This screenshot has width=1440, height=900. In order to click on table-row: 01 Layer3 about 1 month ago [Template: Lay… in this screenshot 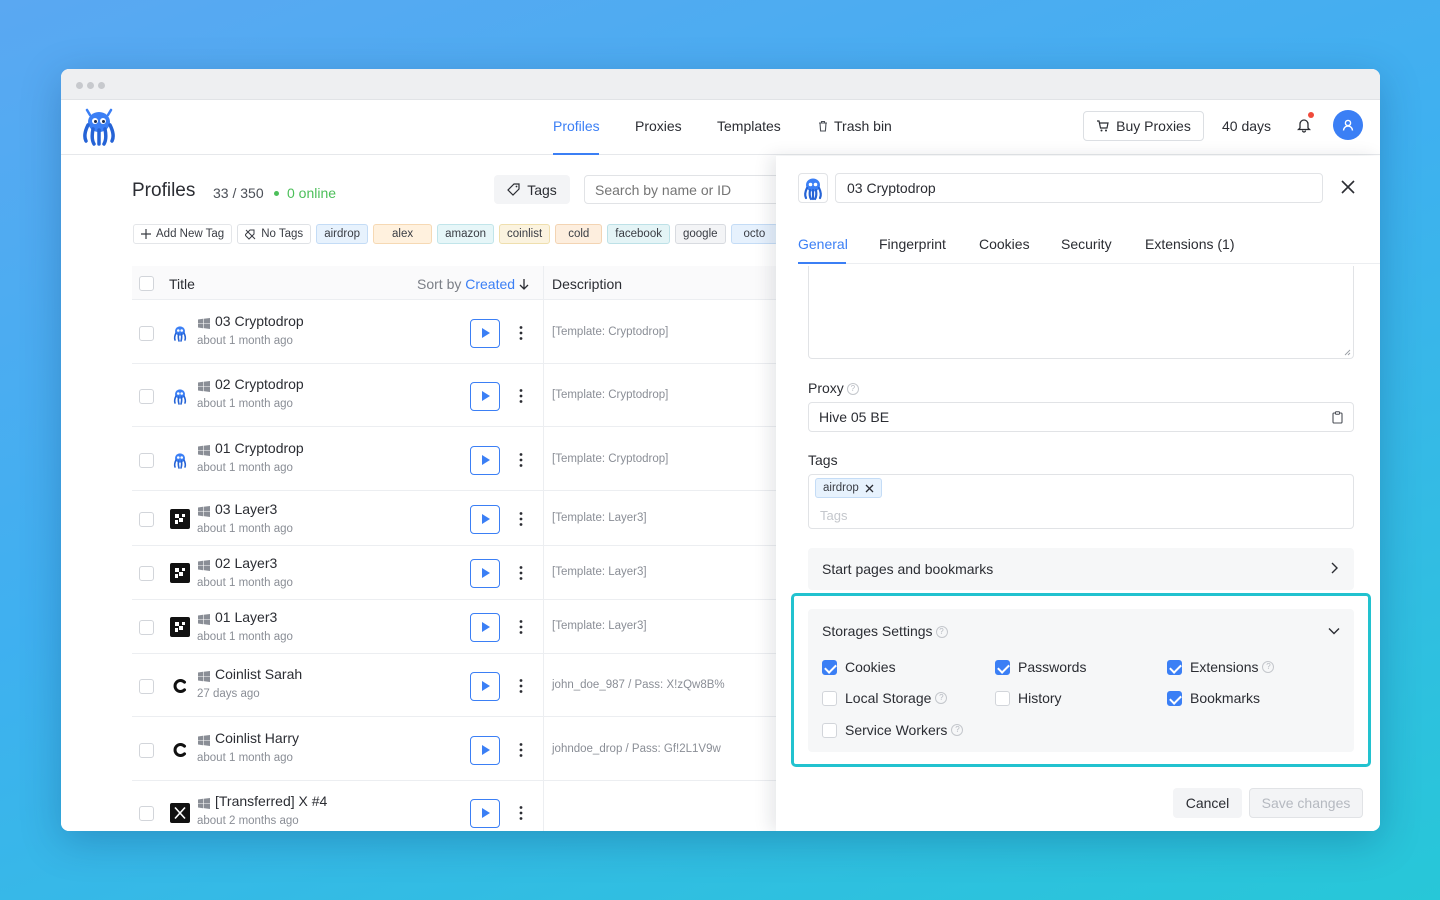, I will do `click(454, 627)`.